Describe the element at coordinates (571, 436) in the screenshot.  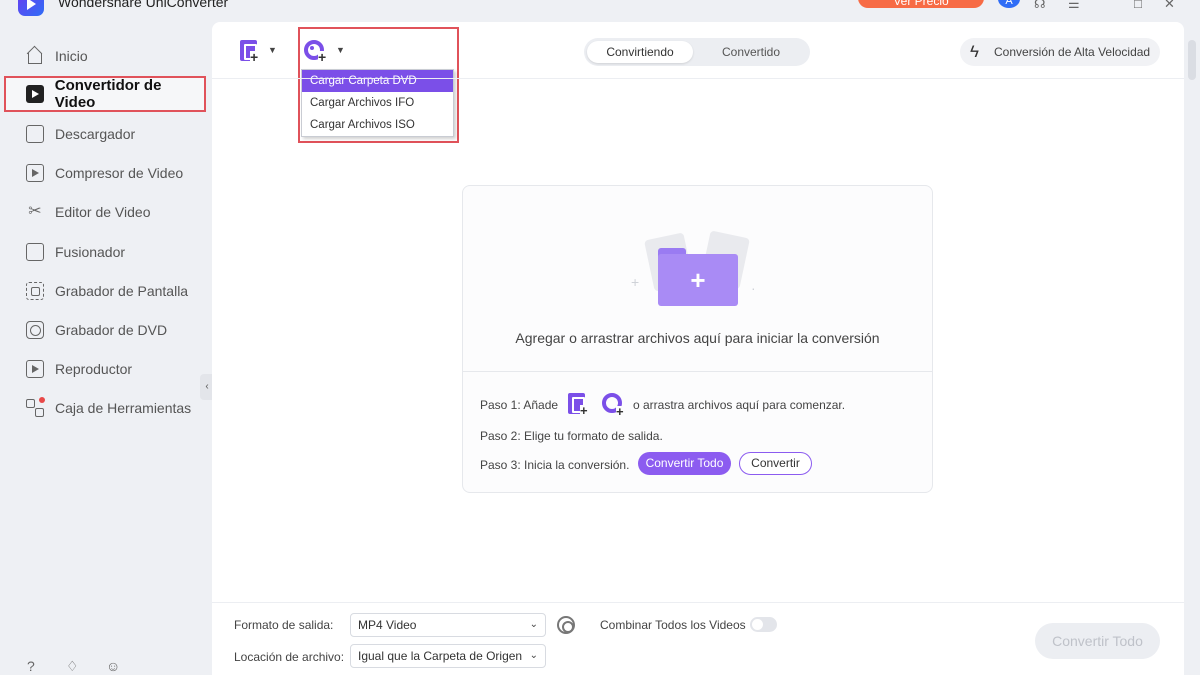
I see `step-2: Paso 2: Elige tu formato de salida.` at that location.